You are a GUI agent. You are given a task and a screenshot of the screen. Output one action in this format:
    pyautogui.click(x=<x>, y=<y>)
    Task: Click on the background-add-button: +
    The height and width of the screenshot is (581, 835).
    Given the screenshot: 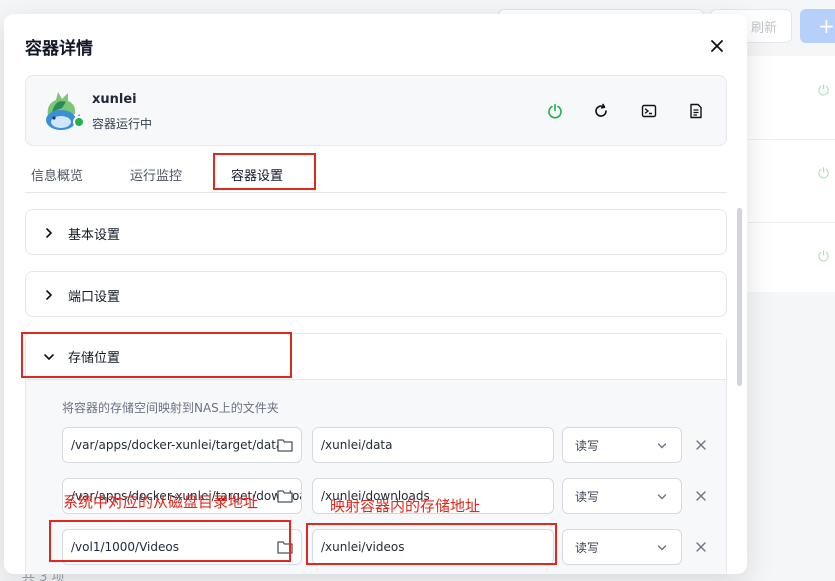 What is the action you would take?
    pyautogui.click(x=817, y=26)
    